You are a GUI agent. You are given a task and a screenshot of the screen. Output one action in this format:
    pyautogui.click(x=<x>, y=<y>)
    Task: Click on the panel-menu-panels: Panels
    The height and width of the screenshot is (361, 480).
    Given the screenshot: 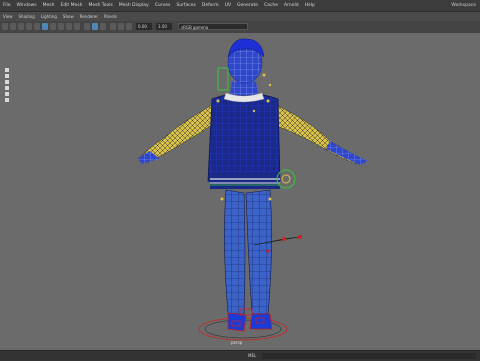 What is the action you would take?
    pyautogui.click(x=110, y=16)
    